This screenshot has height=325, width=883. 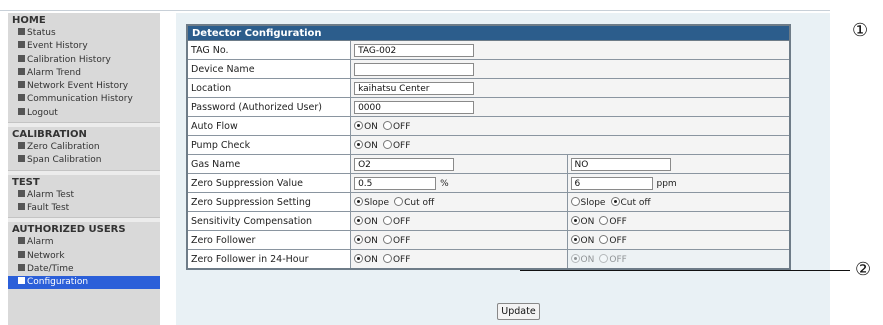 I want to click on row-label: Zero Suppression Value, so click(x=269, y=183).